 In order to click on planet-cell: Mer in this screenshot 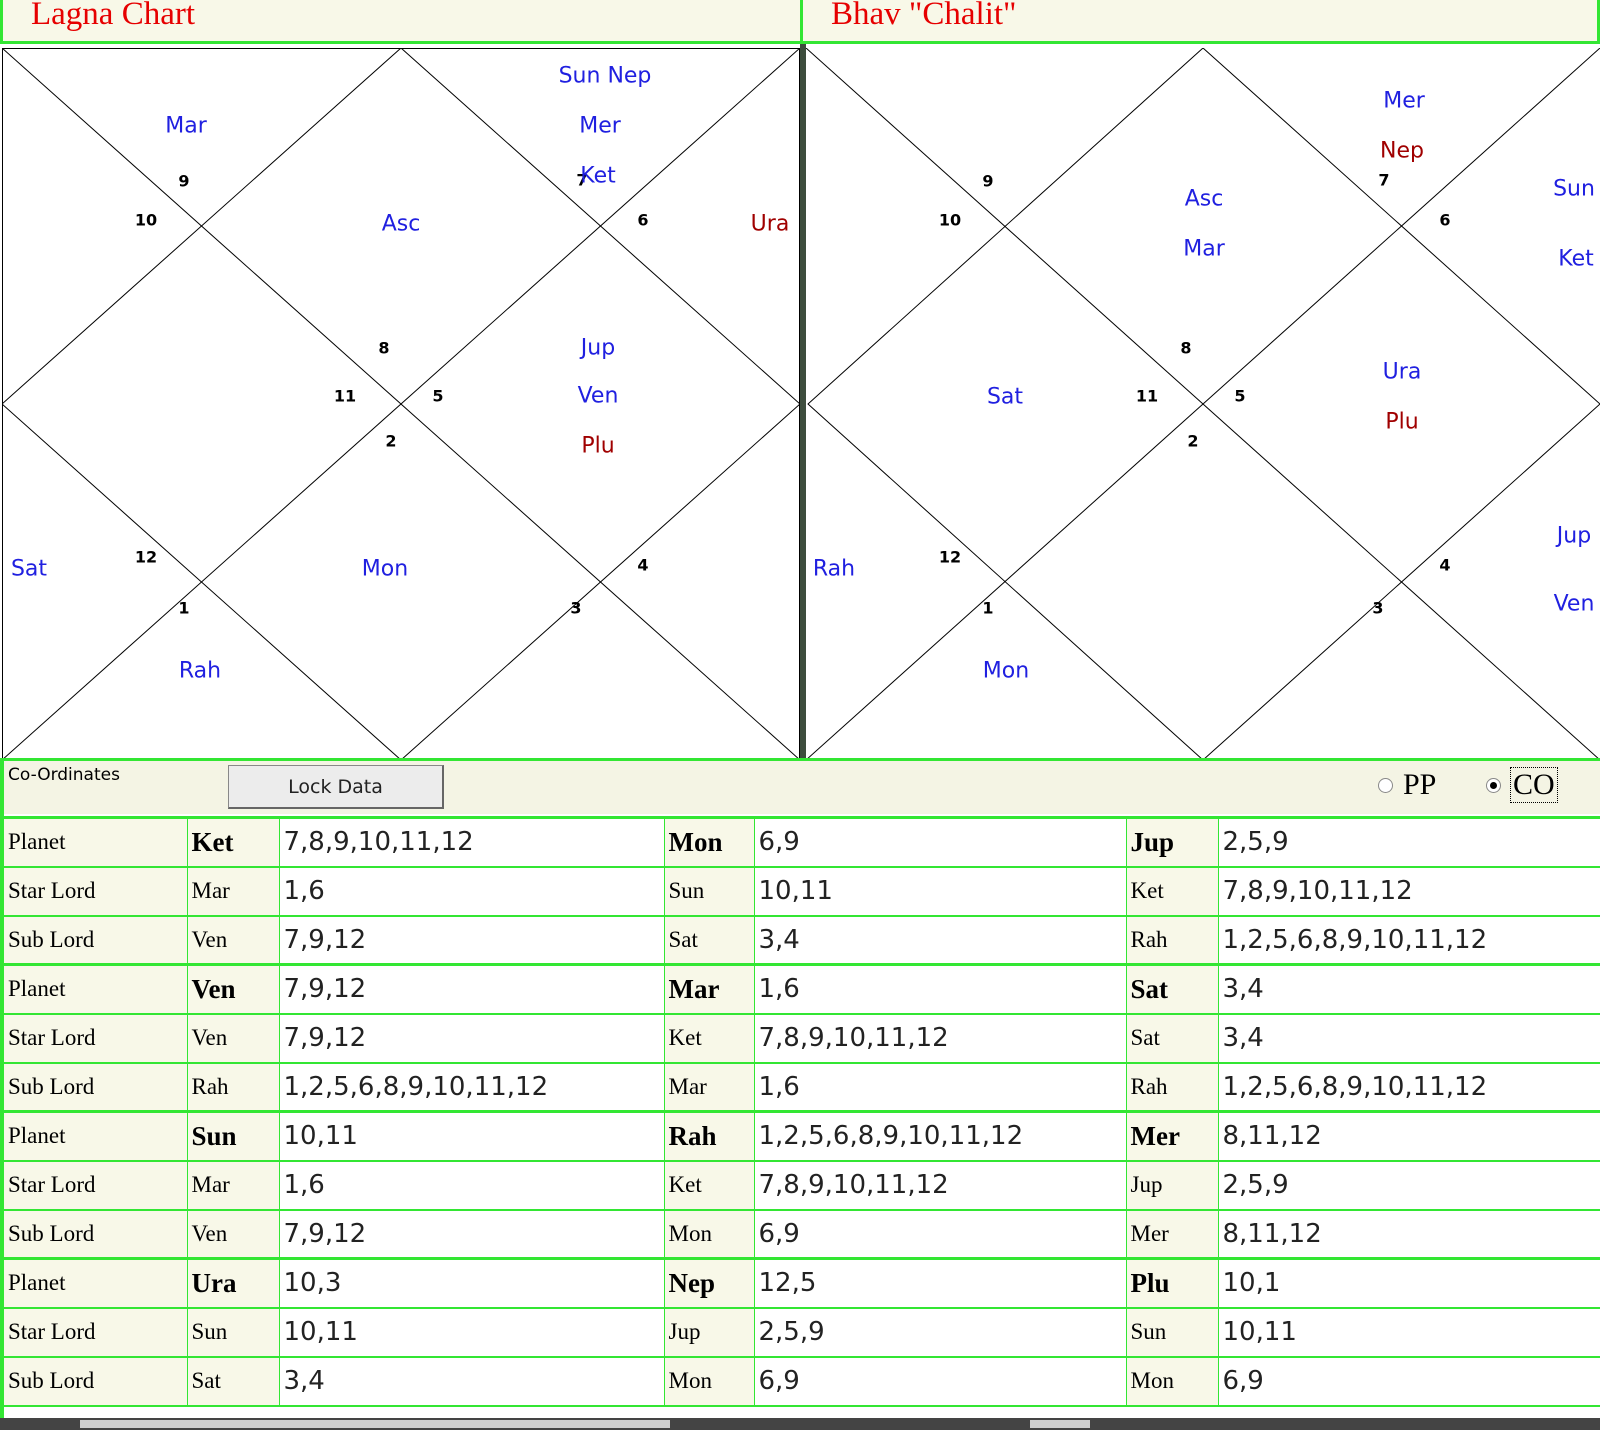, I will do `click(1172, 1136)`.